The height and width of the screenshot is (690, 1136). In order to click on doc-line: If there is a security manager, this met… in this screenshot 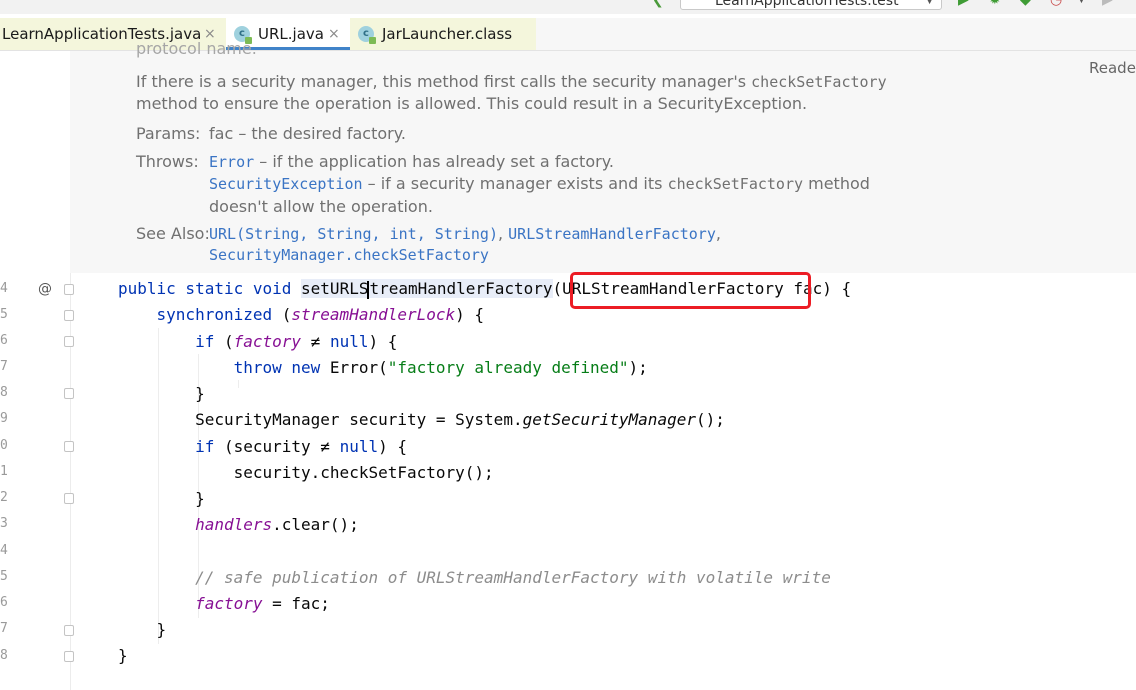, I will do `click(511, 81)`.